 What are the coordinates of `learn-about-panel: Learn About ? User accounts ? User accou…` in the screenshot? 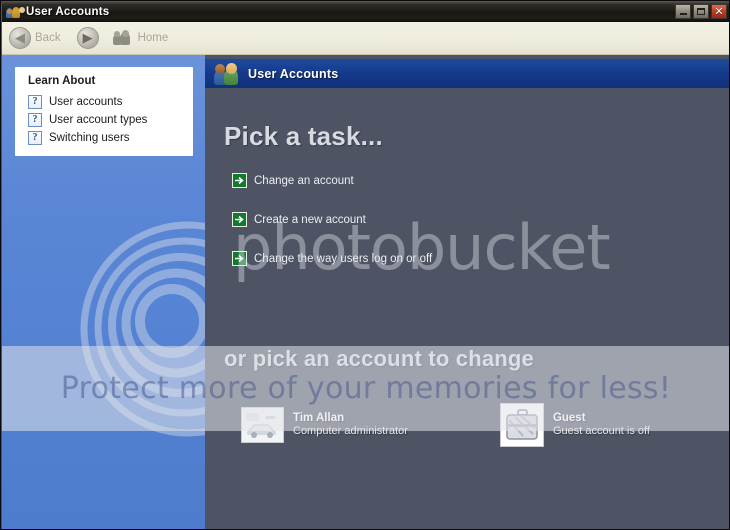 It's located at (104, 111).